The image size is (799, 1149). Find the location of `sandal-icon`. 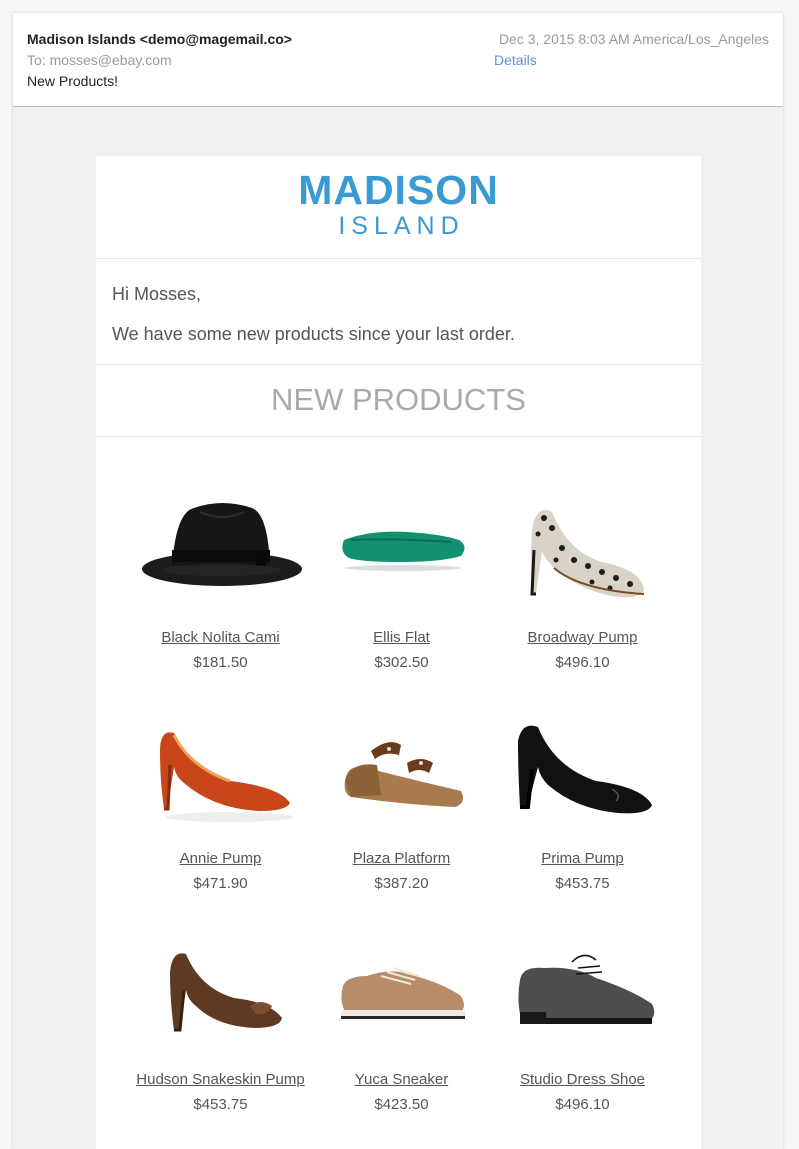

sandal-icon is located at coordinates (403, 774).